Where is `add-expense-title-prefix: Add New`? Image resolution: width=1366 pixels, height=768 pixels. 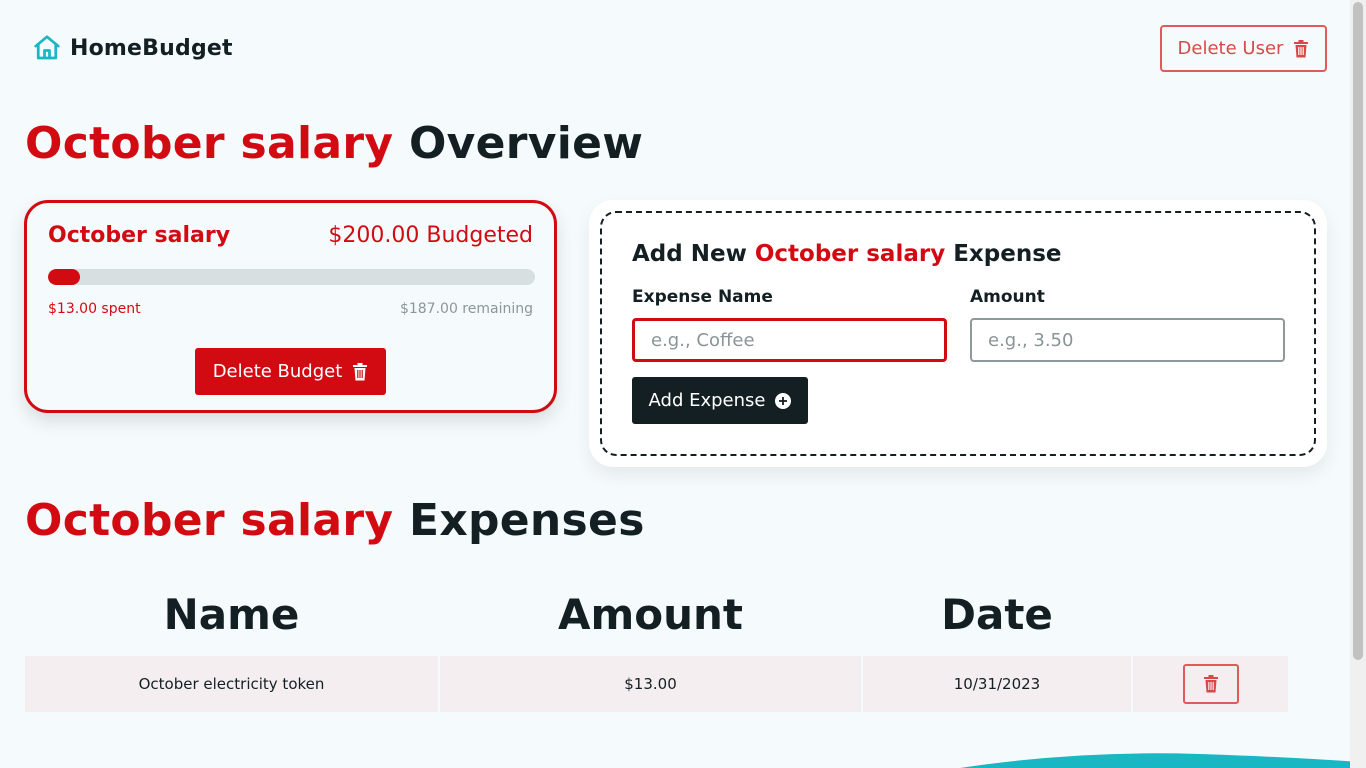
add-expense-title-prefix: Add New is located at coordinates (693, 254).